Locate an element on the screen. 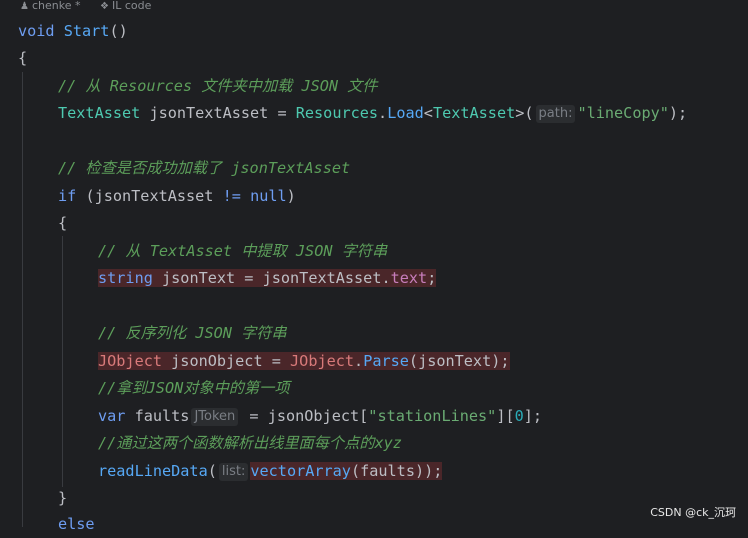 The width and height of the screenshot is (748, 538). il-code-hint: ❖ IL code is located at coordinates (125, 6).